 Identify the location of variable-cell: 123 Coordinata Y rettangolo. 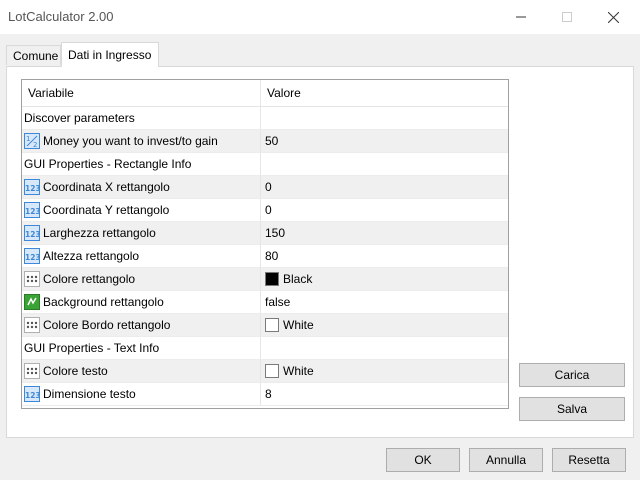
(141, 210).